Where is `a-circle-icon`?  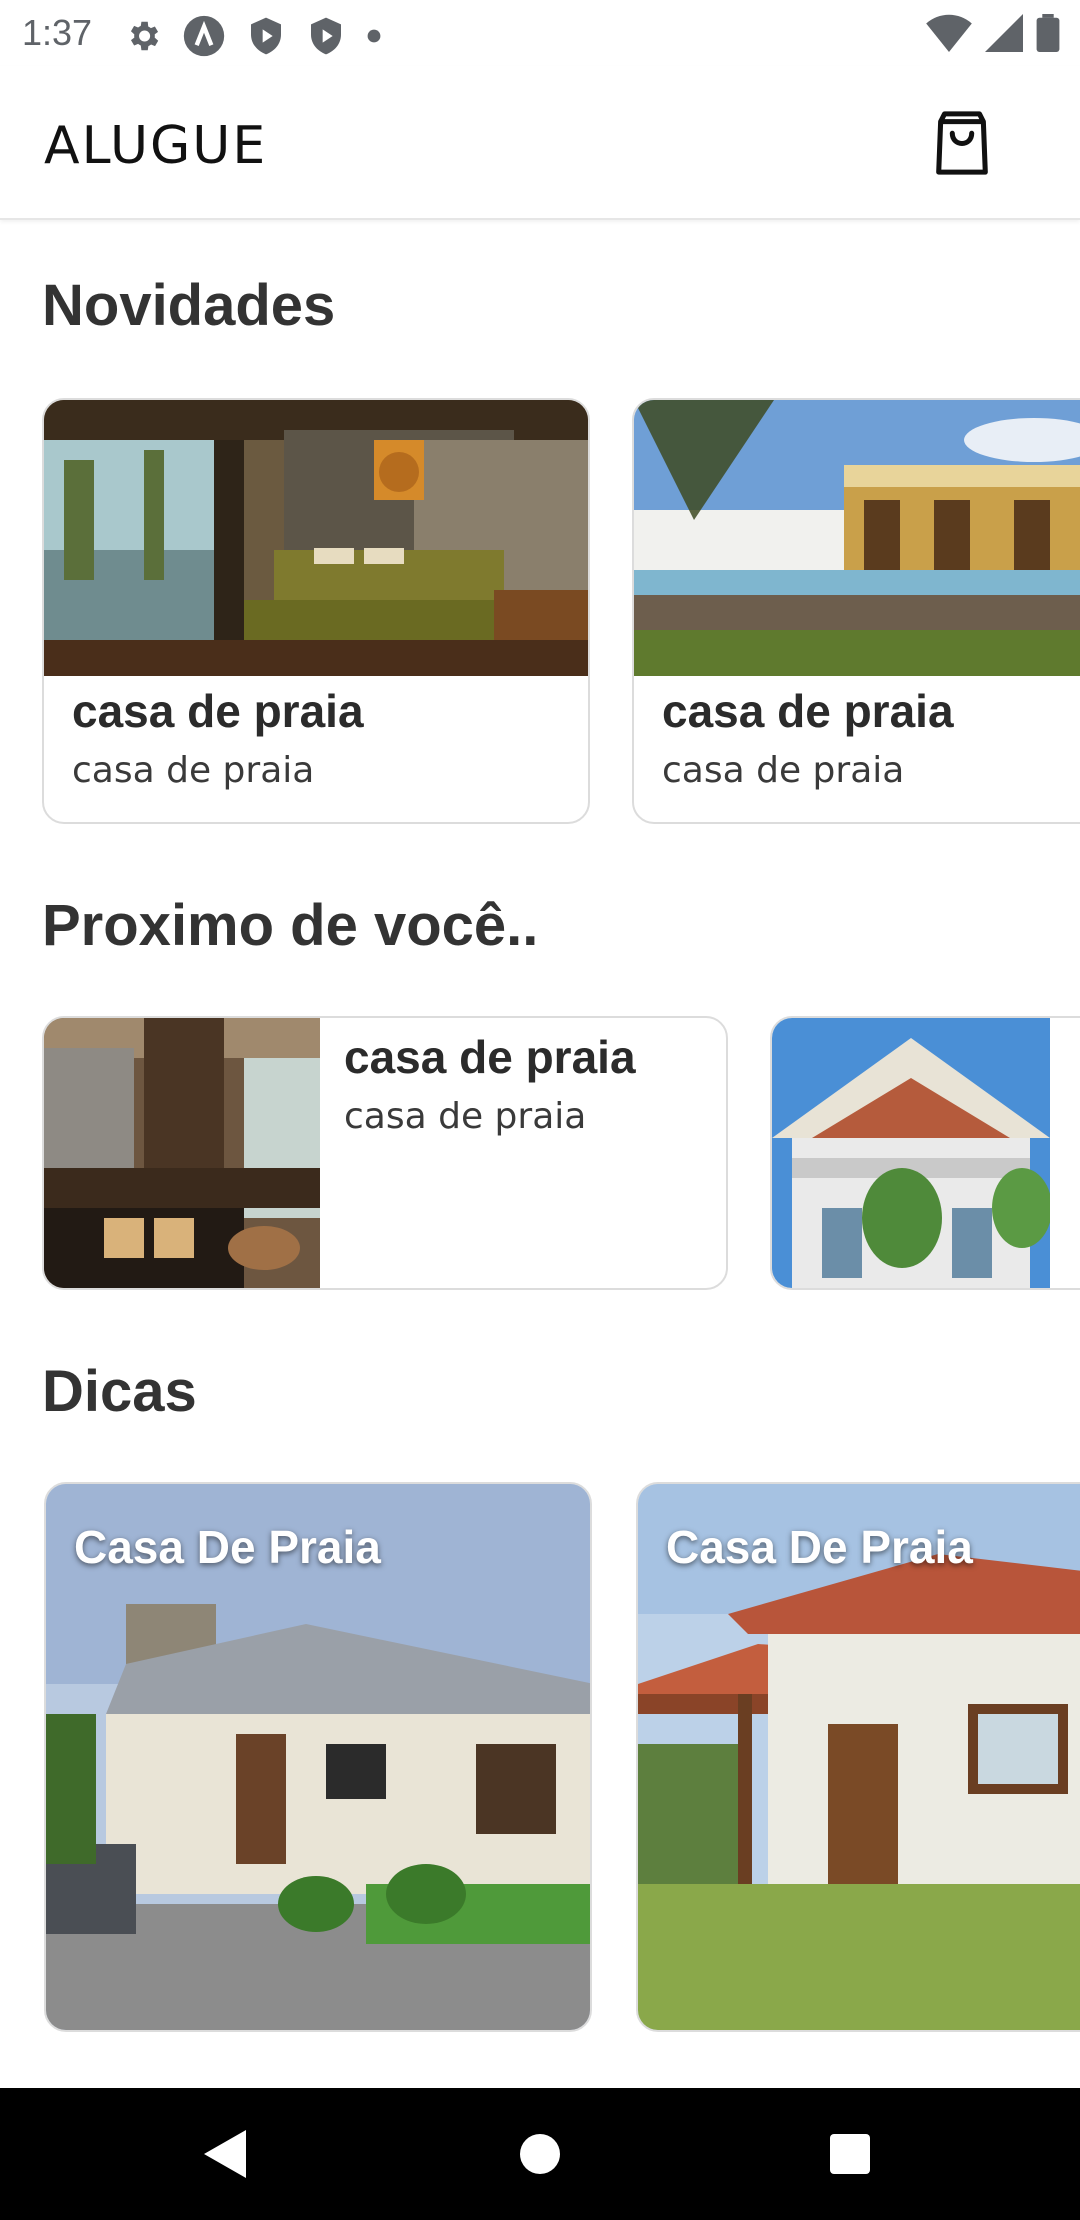
a-circle-icon is located at coordinates (204, 36).